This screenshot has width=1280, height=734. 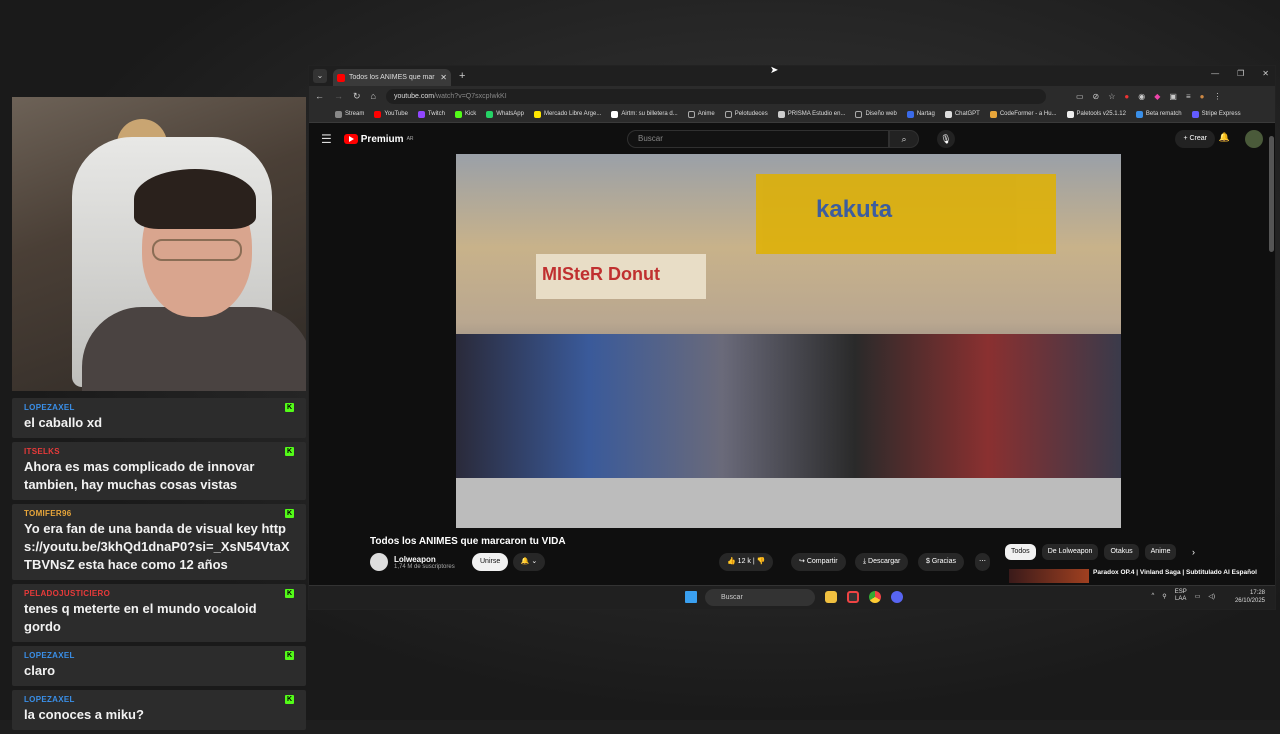 What do you see at coordinates (1173, 96) in the screenshot?
I see `puzzle-icon: ▣` at bounding box center [1173, 96].